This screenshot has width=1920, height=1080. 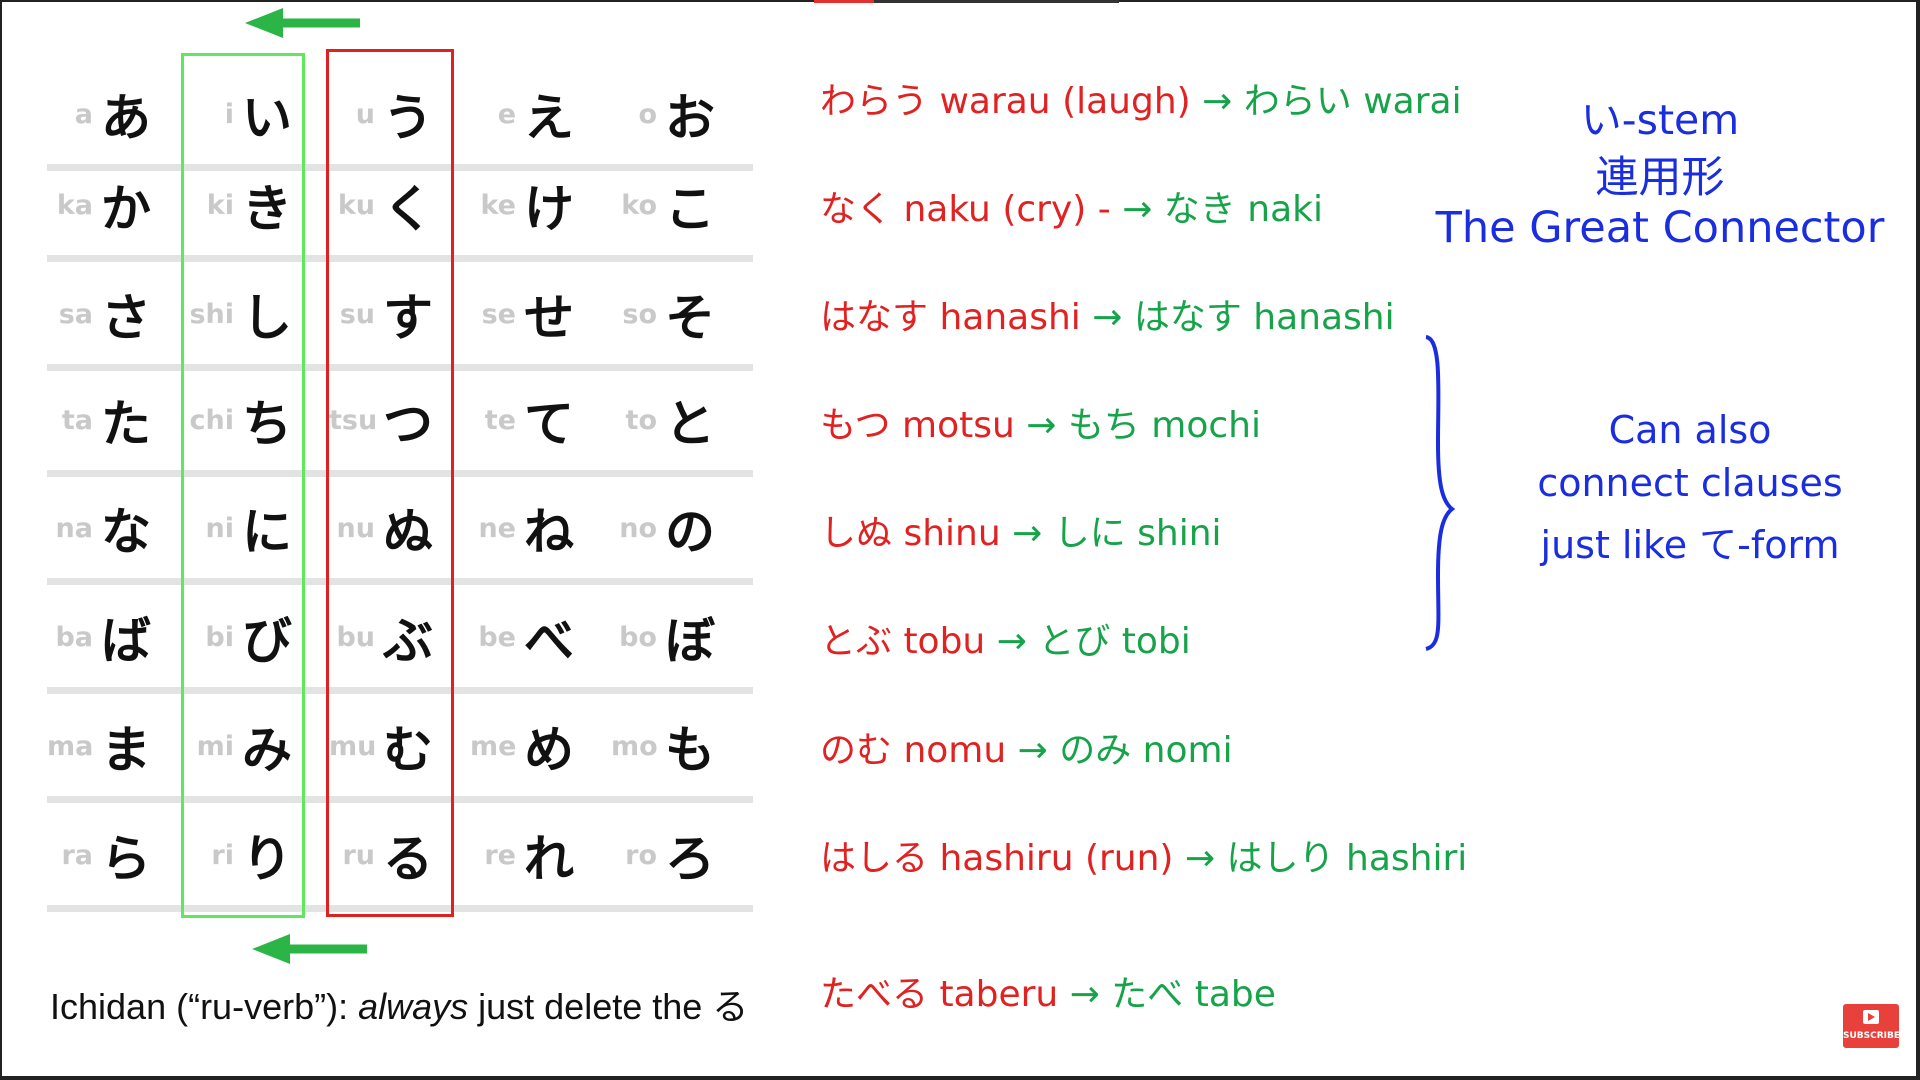 I want to click on example-dictionary-form: もつ motsu, so click(x=923, y=425).